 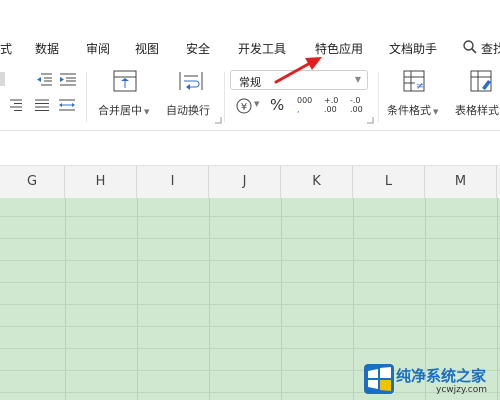 I want to click on annotation-arrow-icon, so click(x=298, y=70).